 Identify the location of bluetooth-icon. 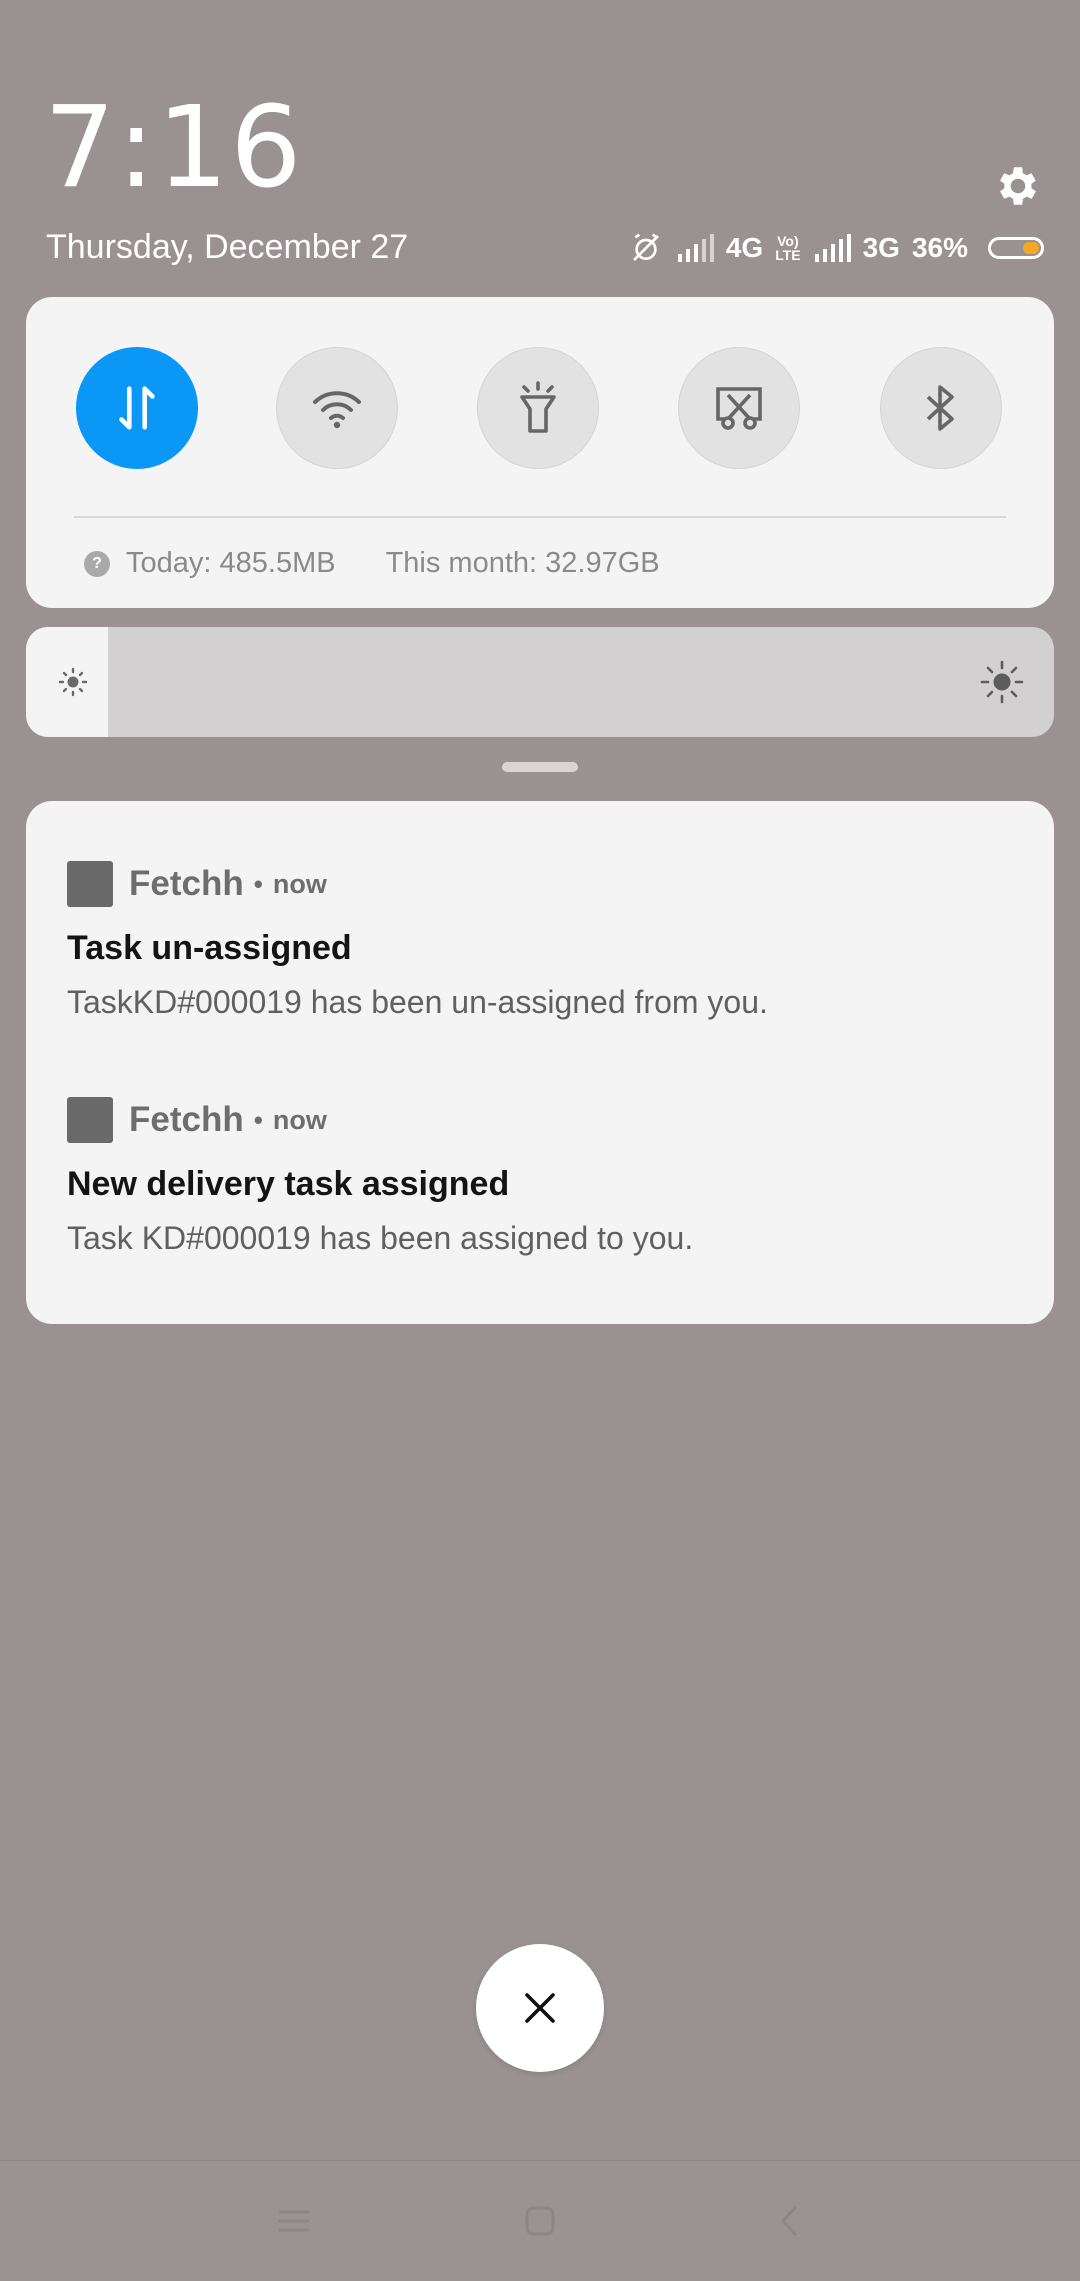
(940, 408).